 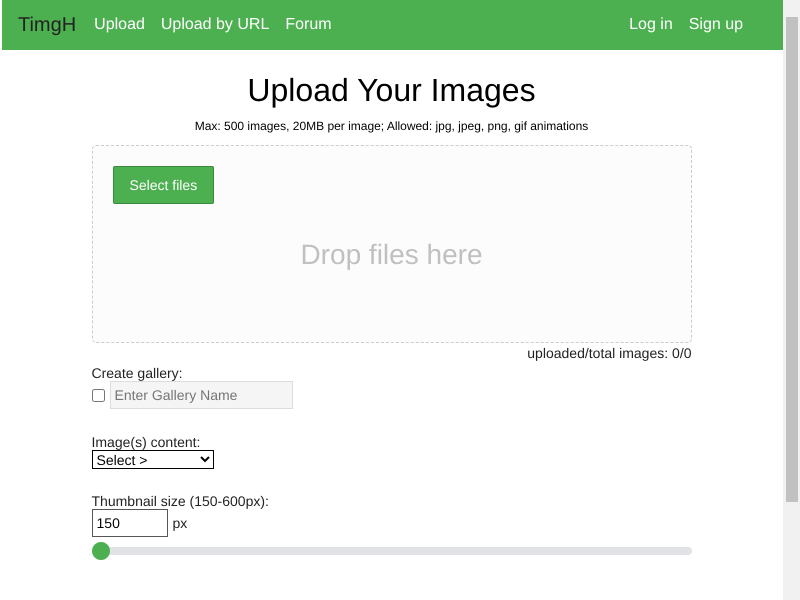 I want to click on upload-counter: uploaded/total images: 0/0, so click(x=609, y=353).